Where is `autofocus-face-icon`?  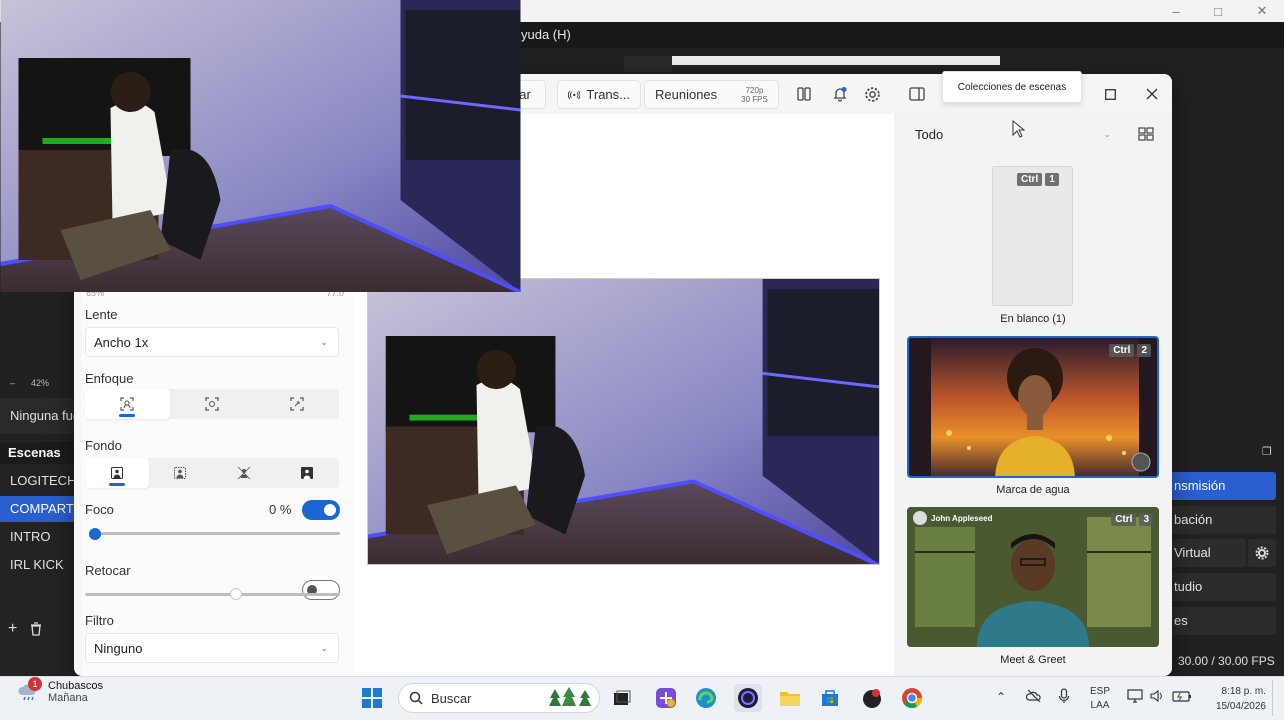 autofocus-face-icon is located at coordinates (127, 404).